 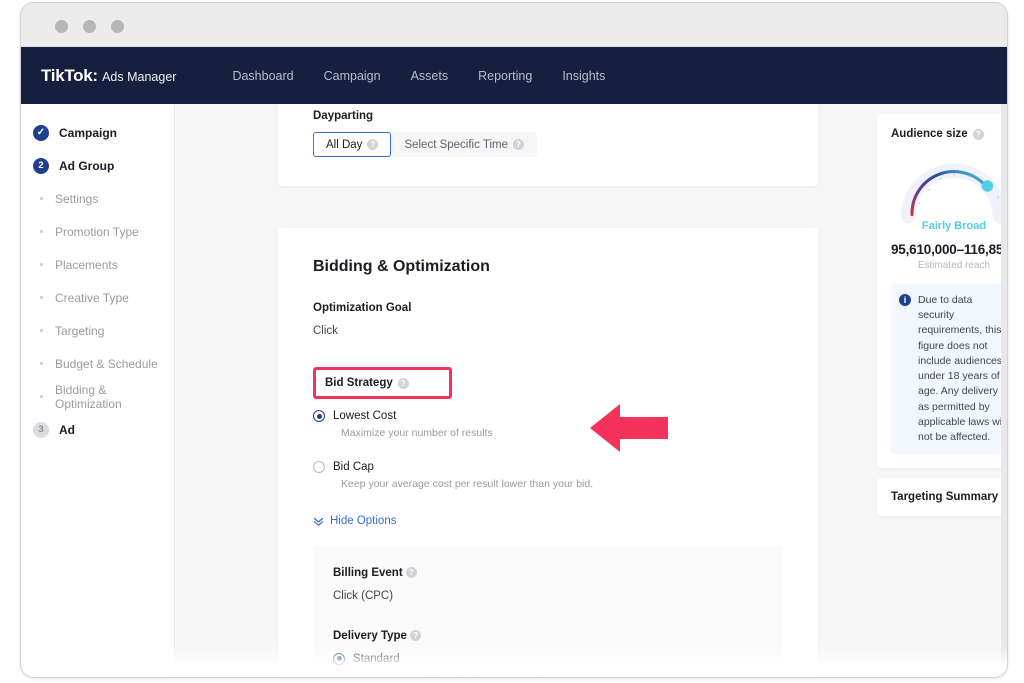 What do you see at coordinates (548, 573) in the screenshot?
I see `billing-event-label-row: Billing Event ?` at bounding box center [548, 573].